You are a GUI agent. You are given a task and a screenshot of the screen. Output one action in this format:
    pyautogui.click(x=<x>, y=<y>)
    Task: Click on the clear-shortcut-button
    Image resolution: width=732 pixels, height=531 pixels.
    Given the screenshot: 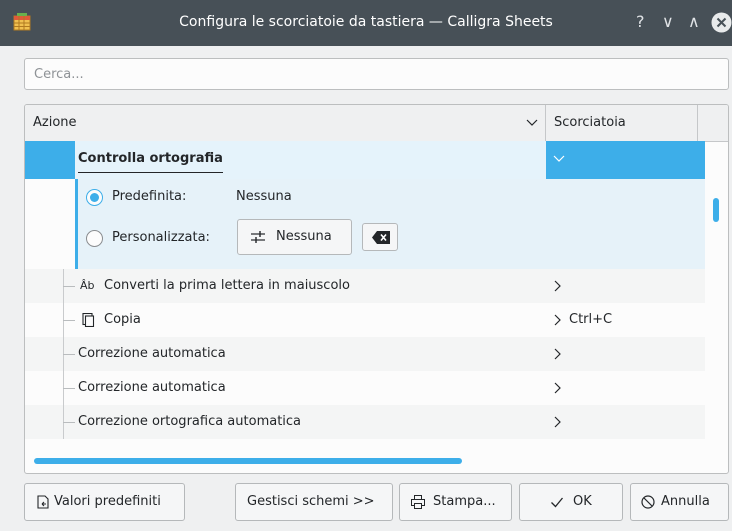 What is the action you would take?
    pyautogui.click(x=380, y=237)
    